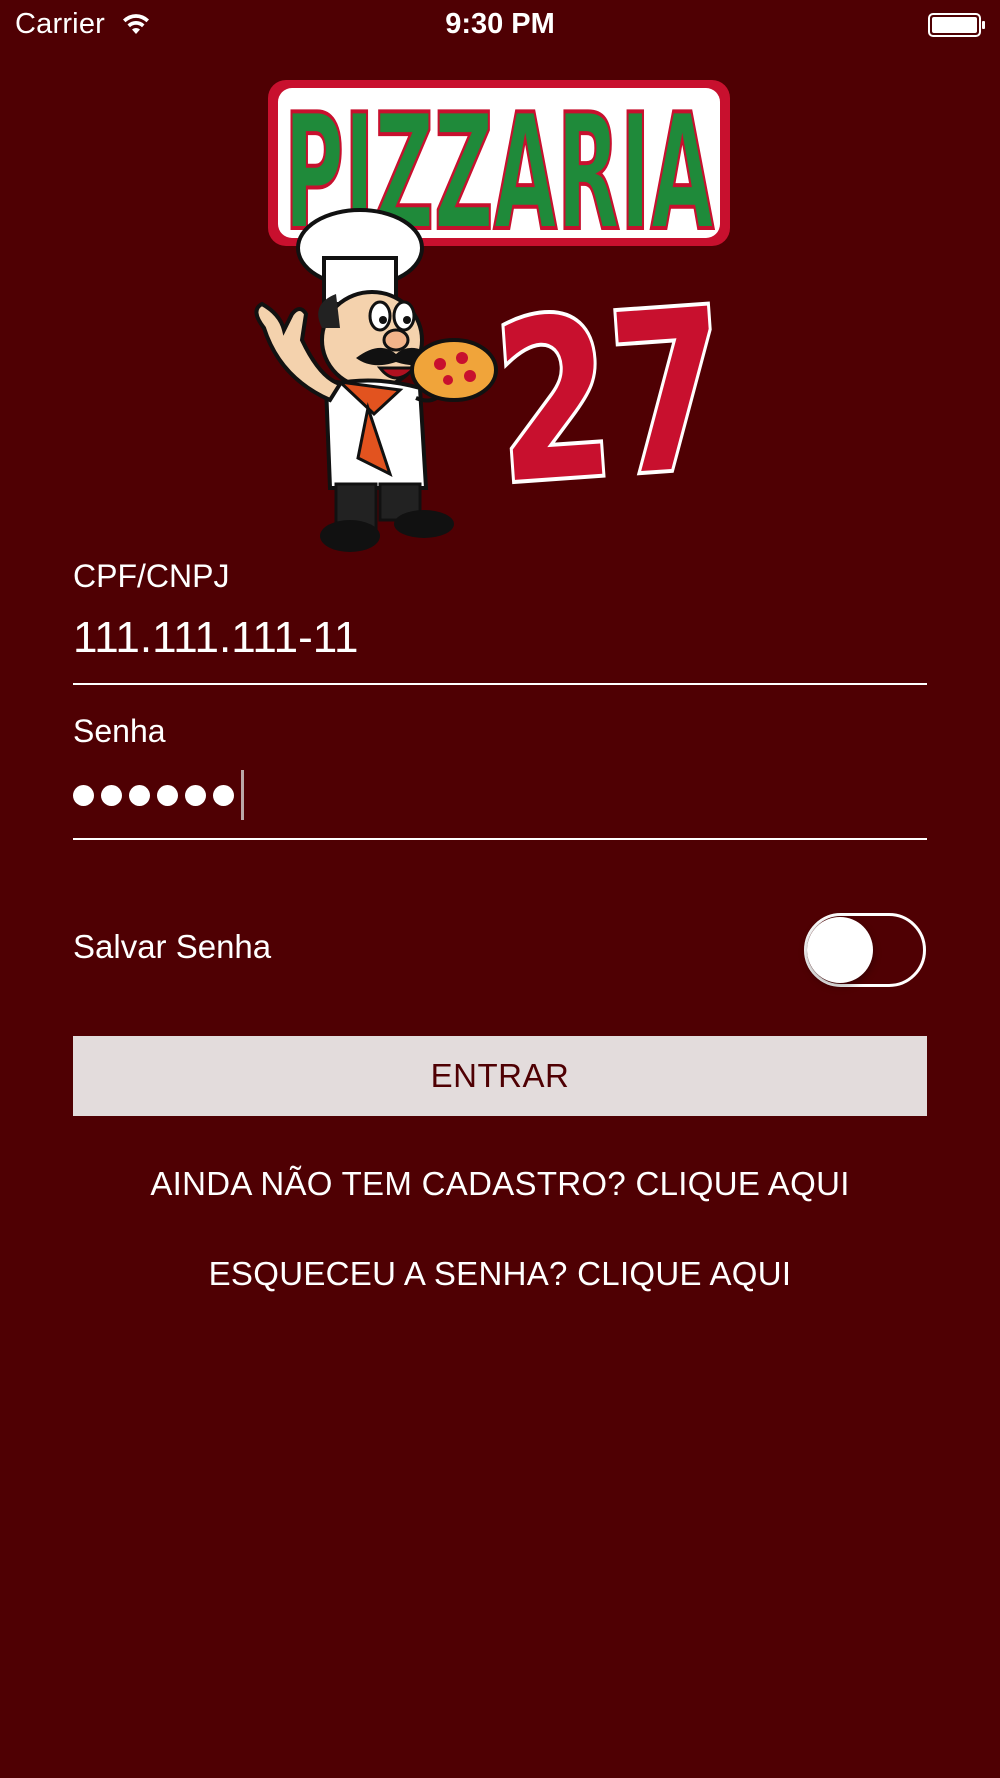  I want to click on pizzaria-27-logo: PIZZARIA 27, so click(496, 315).